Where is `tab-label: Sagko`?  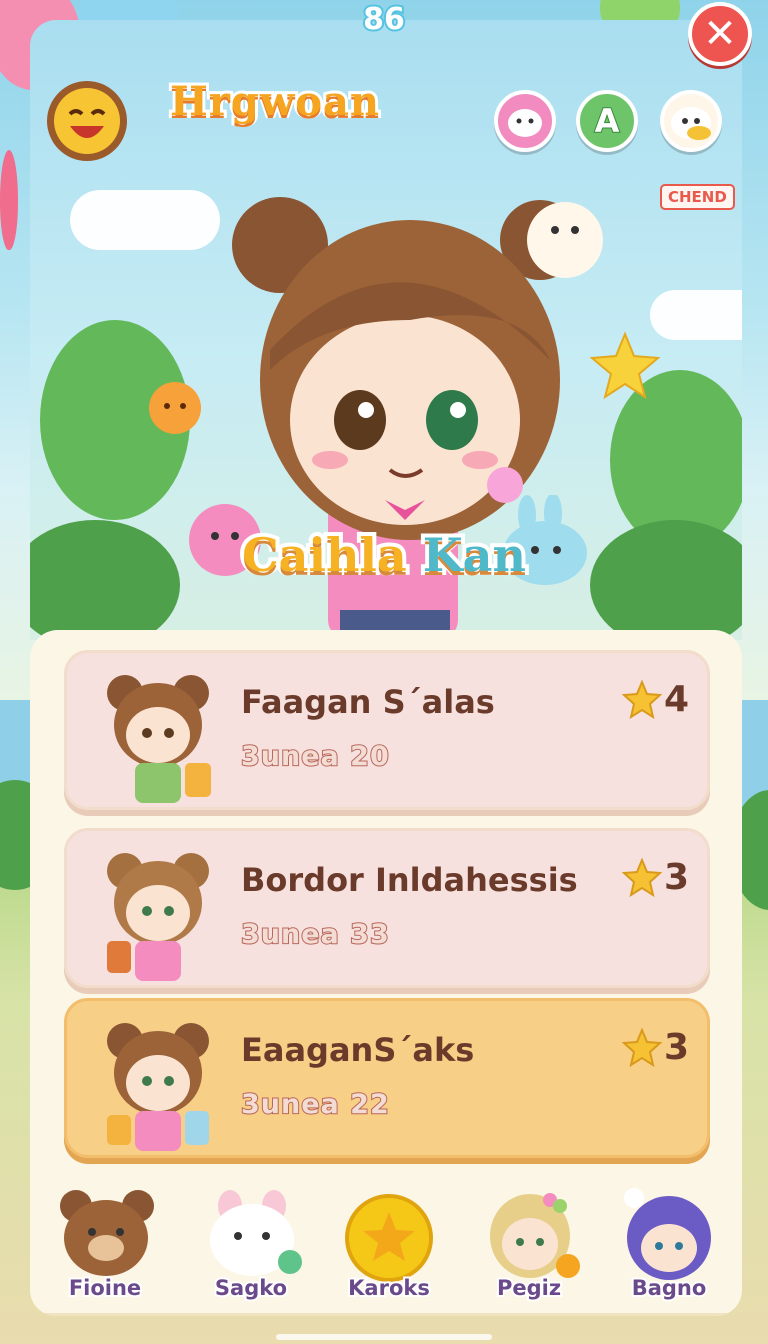
tab-label: Sagko is located at coordinates (251, 1288).